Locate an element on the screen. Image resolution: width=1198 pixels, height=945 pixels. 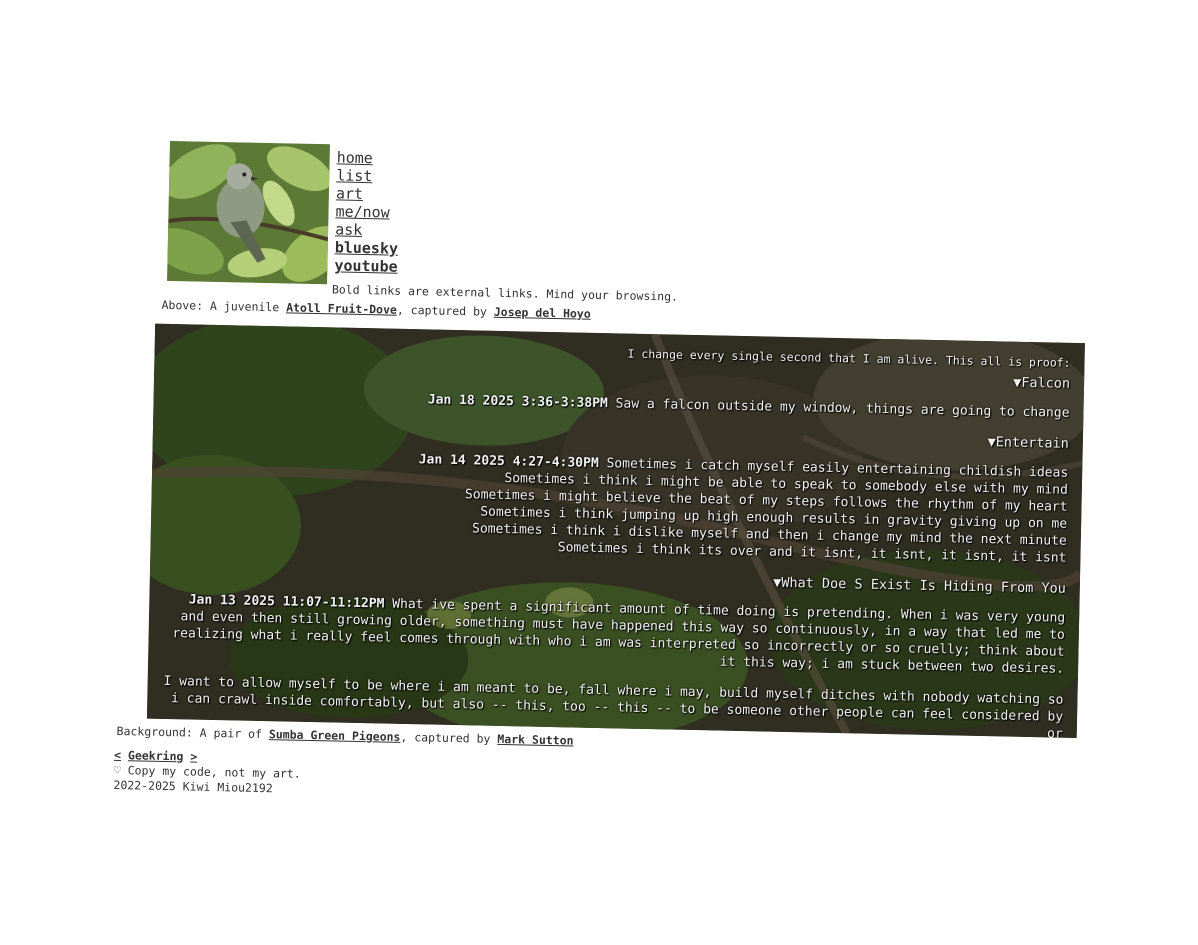
nav-link-ask: ask is located at coordinates (367, 229).